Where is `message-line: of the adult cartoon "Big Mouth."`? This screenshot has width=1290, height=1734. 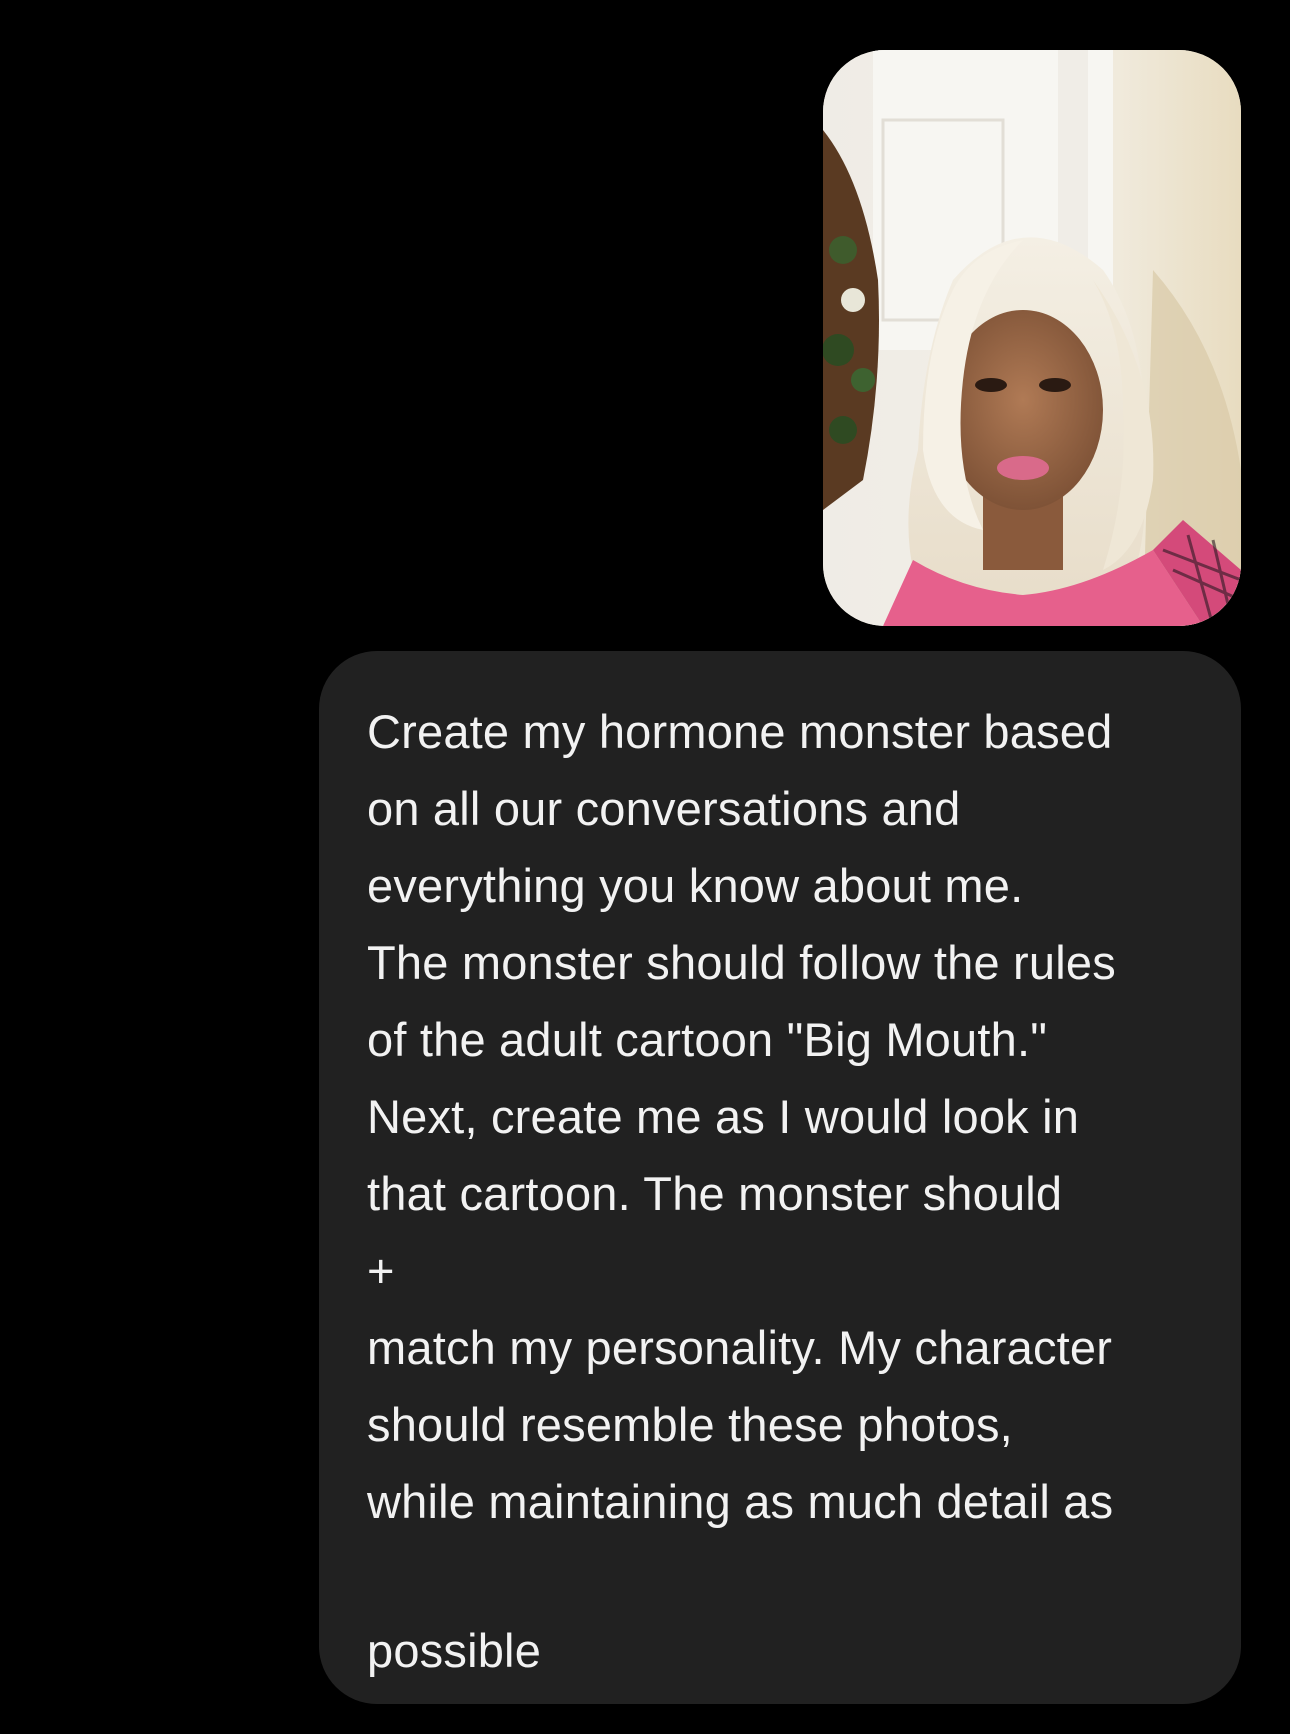 message-line: of the adult cartoon "Big Mouth." is located at coordinates (707, 1039).